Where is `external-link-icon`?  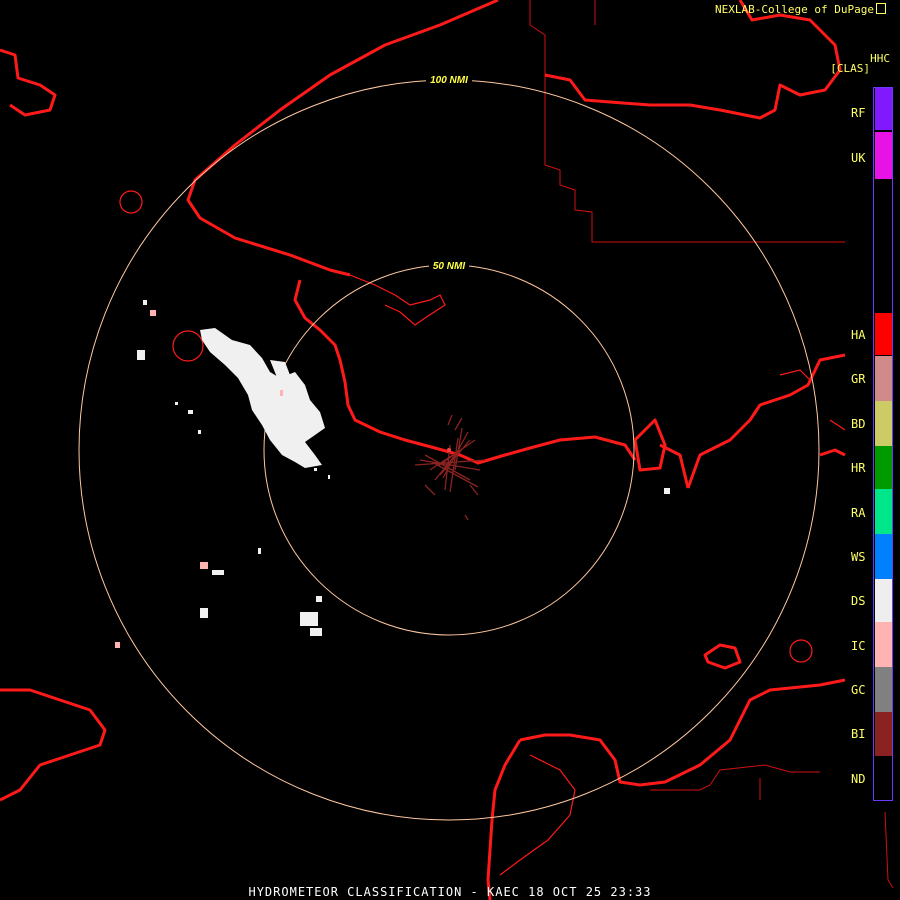 external-link-icon is located at coordinates (881, 8).